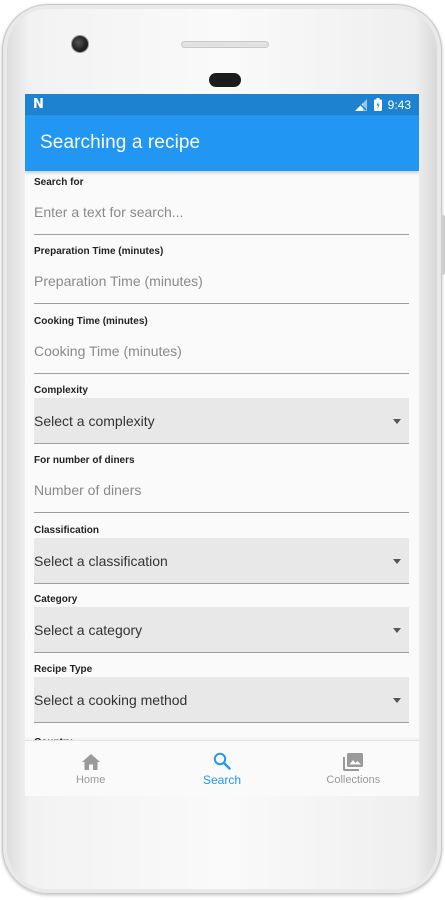 Image resolution: width=445 pixels, height=900 pixels. What do you see at coordinates (99, 251) in the screenshot?
I see `prep-time-label: Preparation Time (minutes)` at bounding box center [99, 251].